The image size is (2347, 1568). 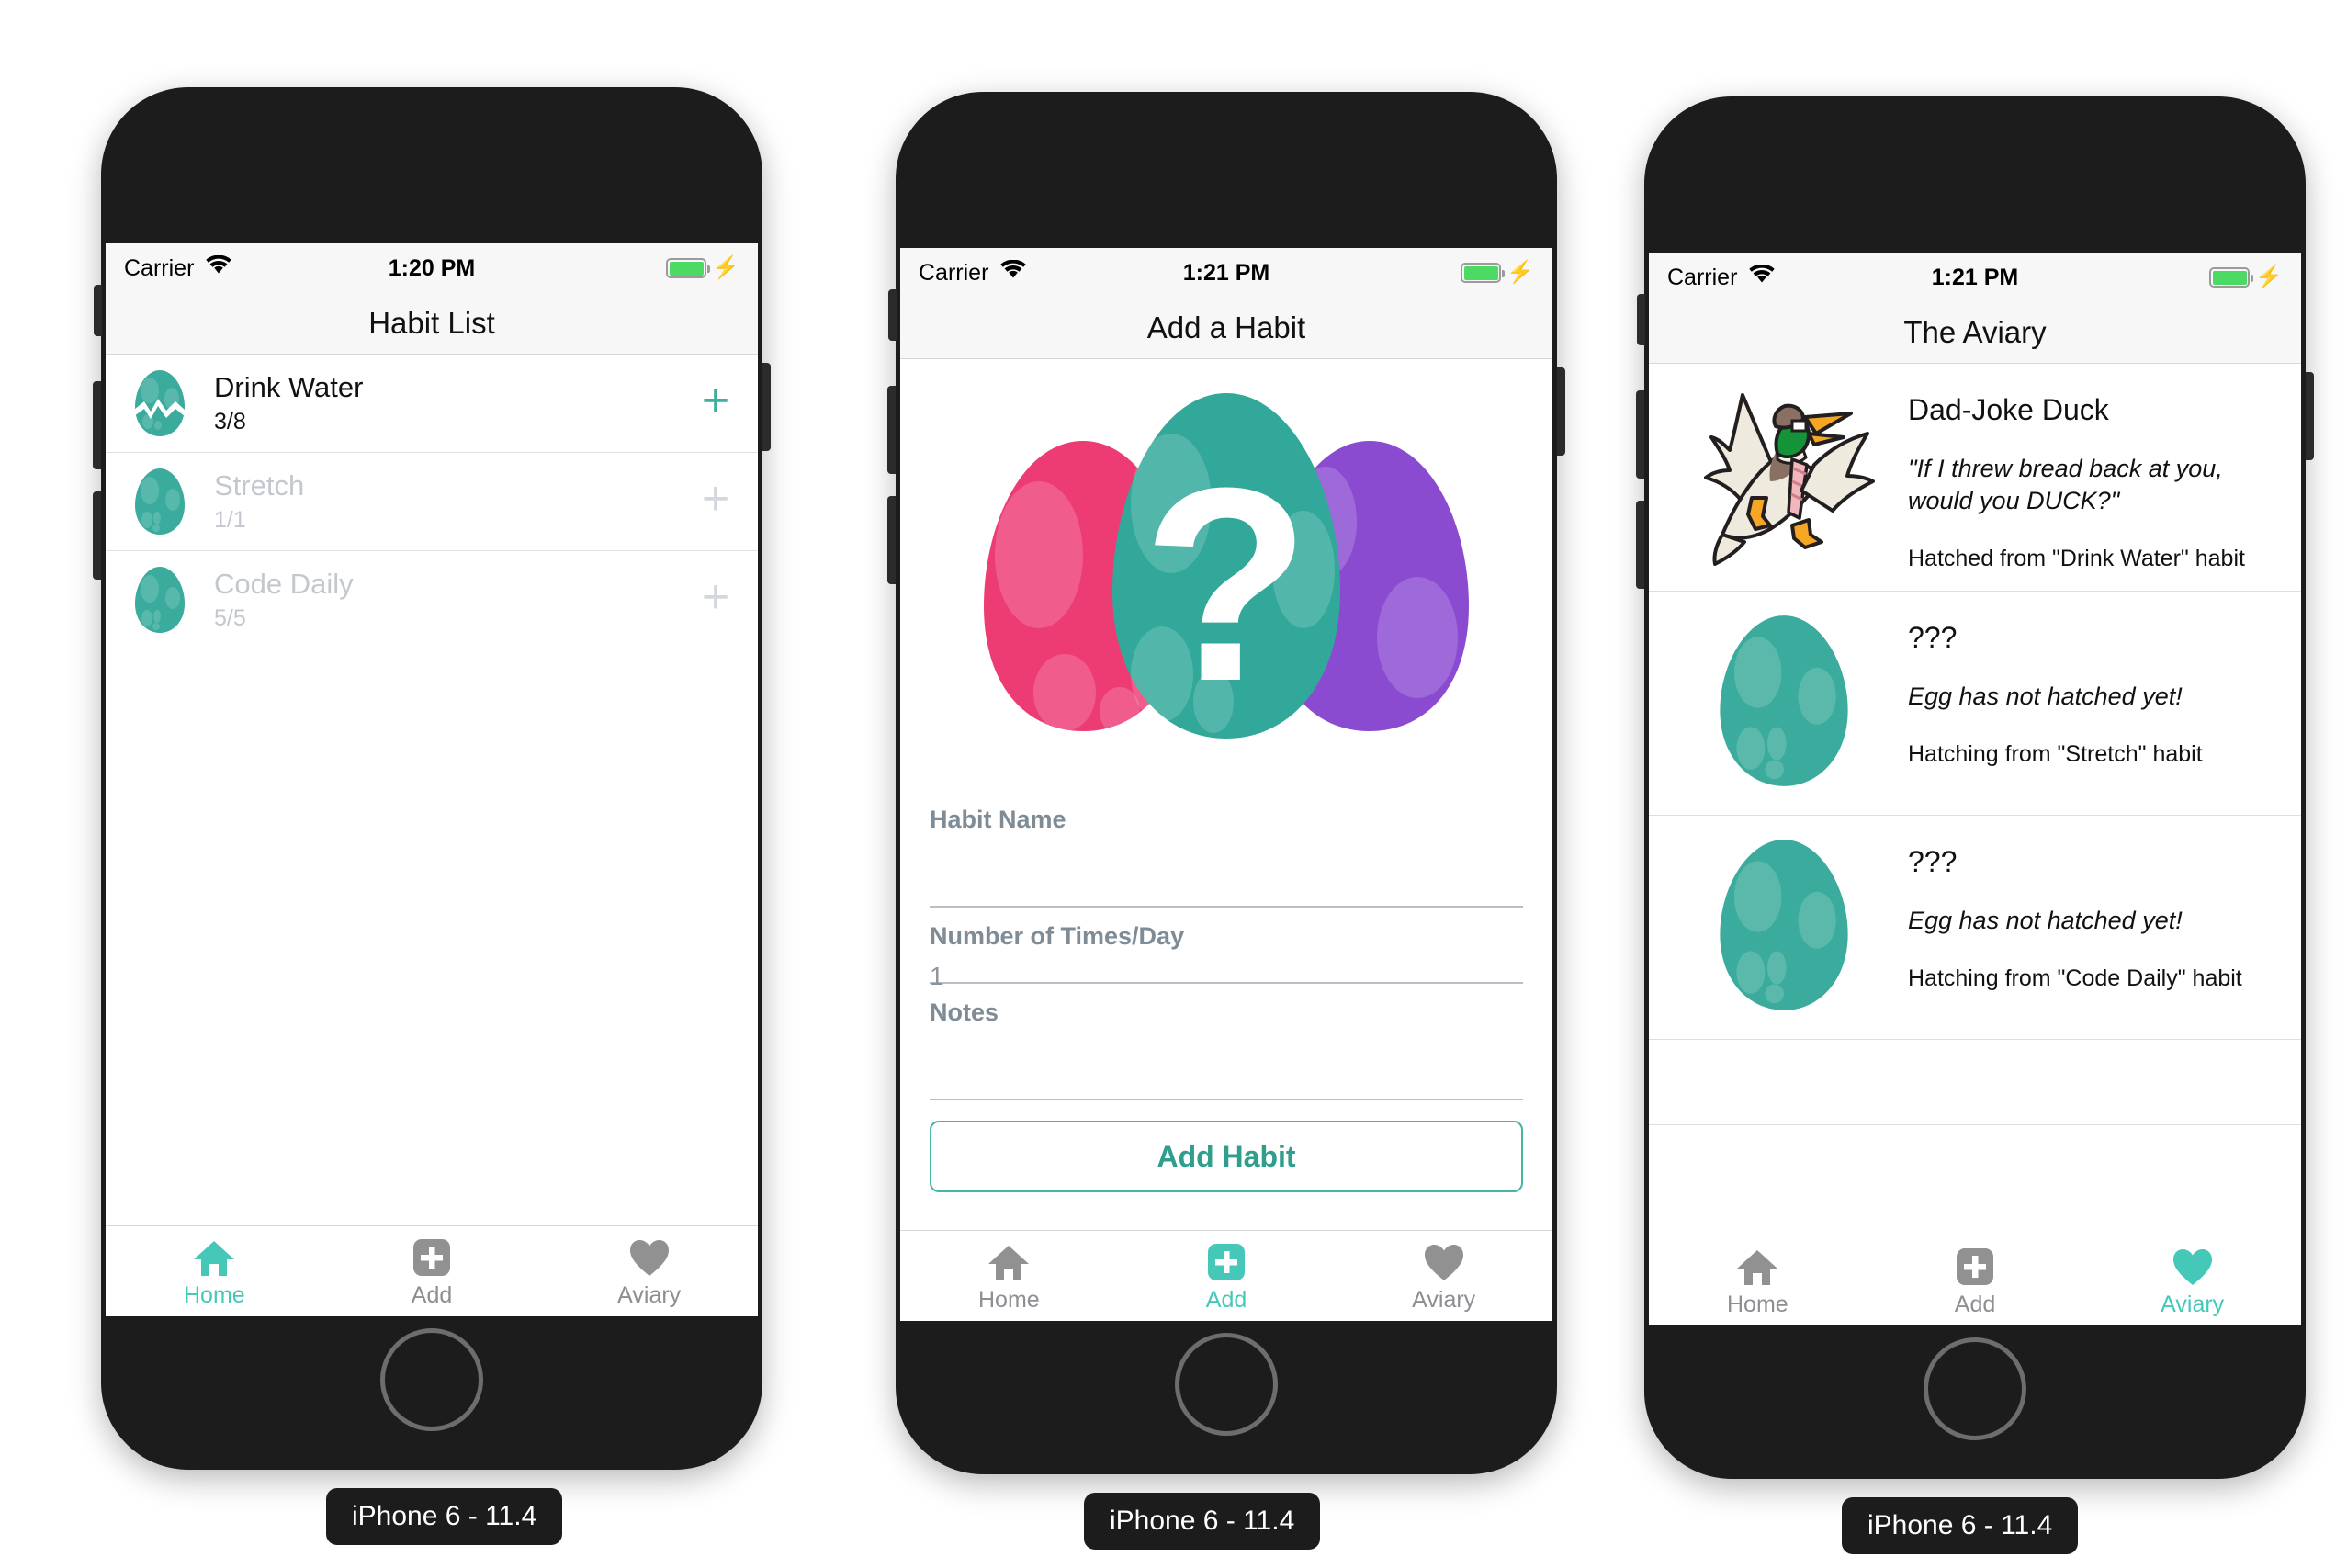 I want to click on habit-row: Code Daily 5/5 +, so click(x=432, y=600).